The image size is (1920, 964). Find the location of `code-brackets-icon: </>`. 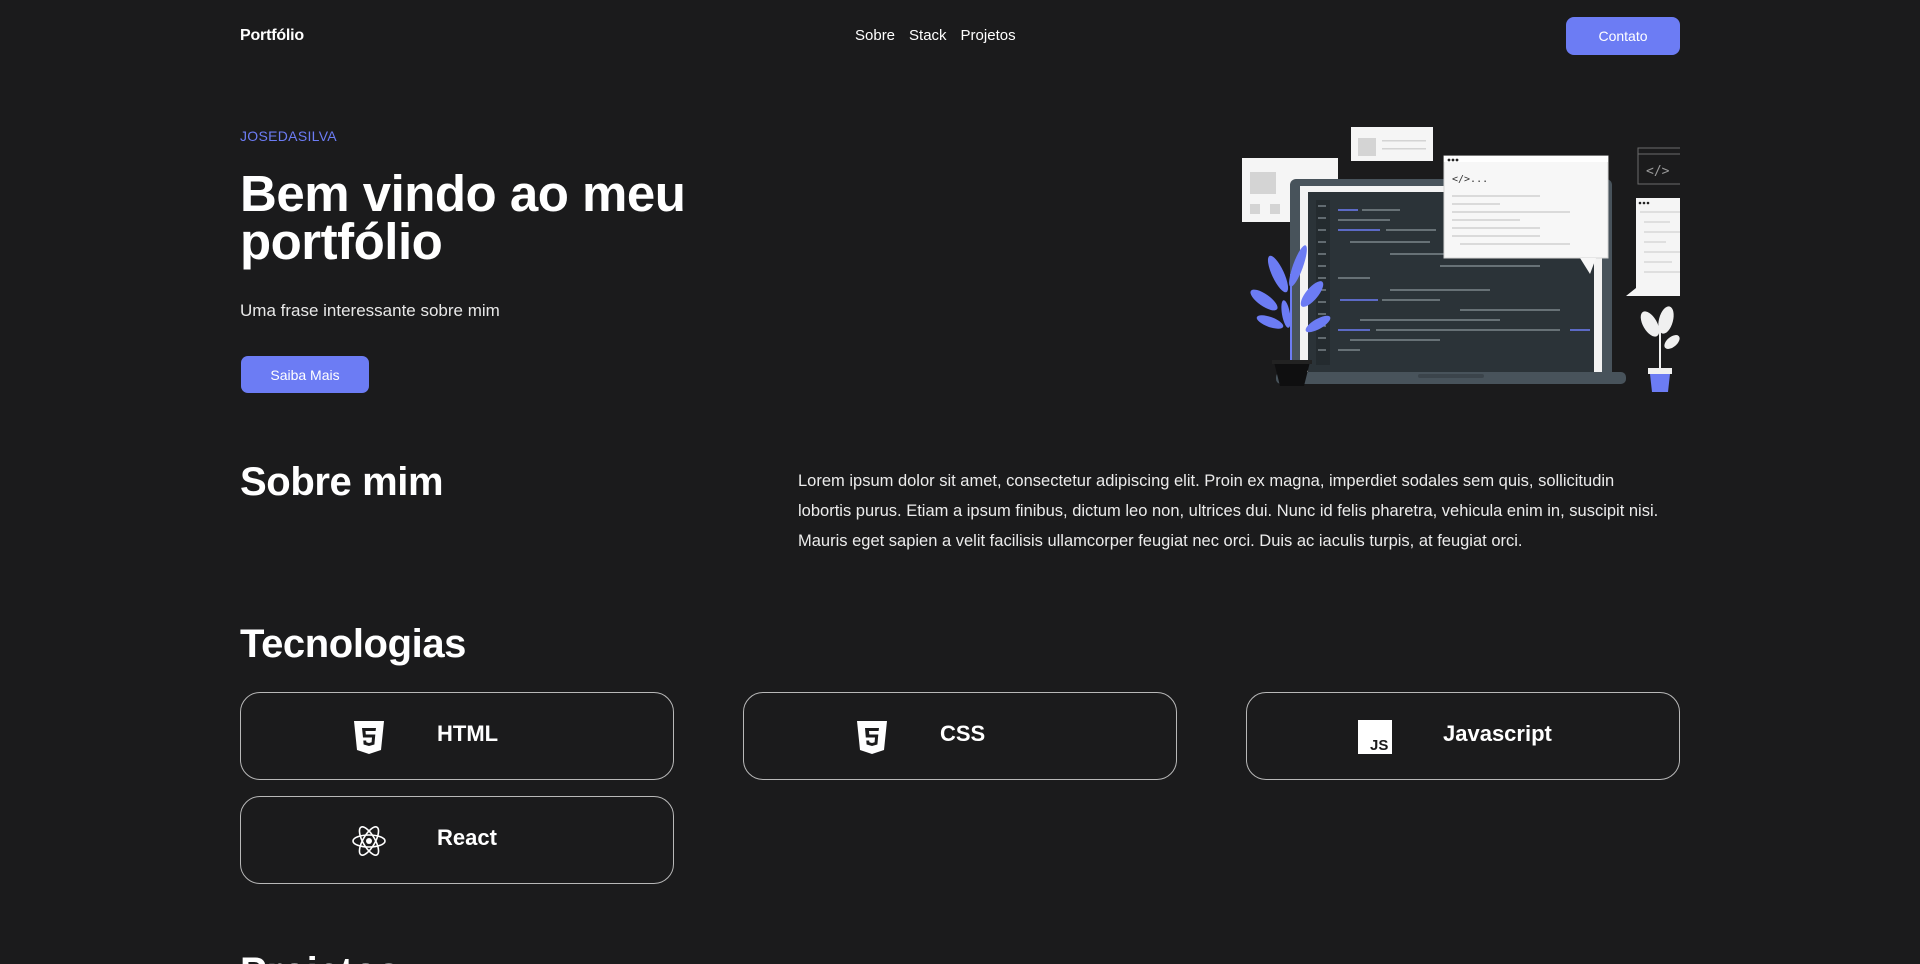

code-brackets-icon: </> is located at coordinates (1658, 166).